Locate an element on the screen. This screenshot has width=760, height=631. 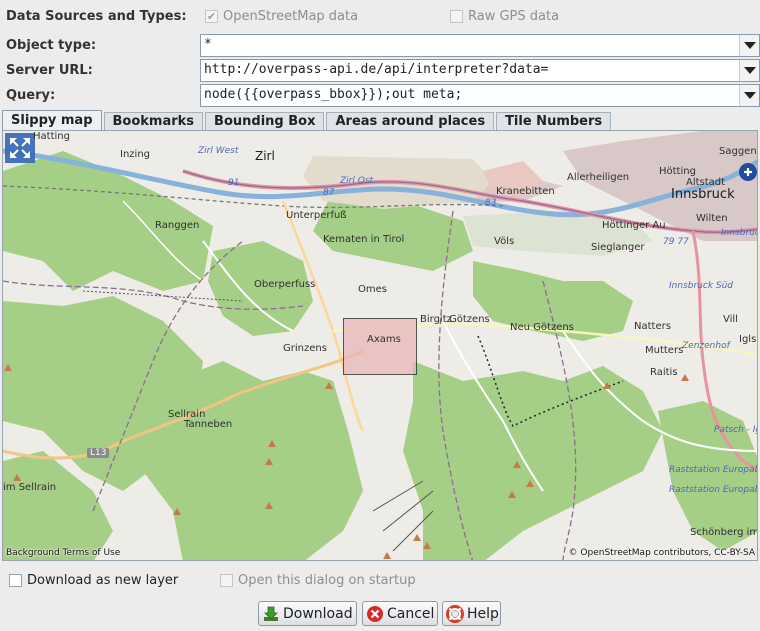
place-hoetting: Hötting is located at coordinates (677, 171).